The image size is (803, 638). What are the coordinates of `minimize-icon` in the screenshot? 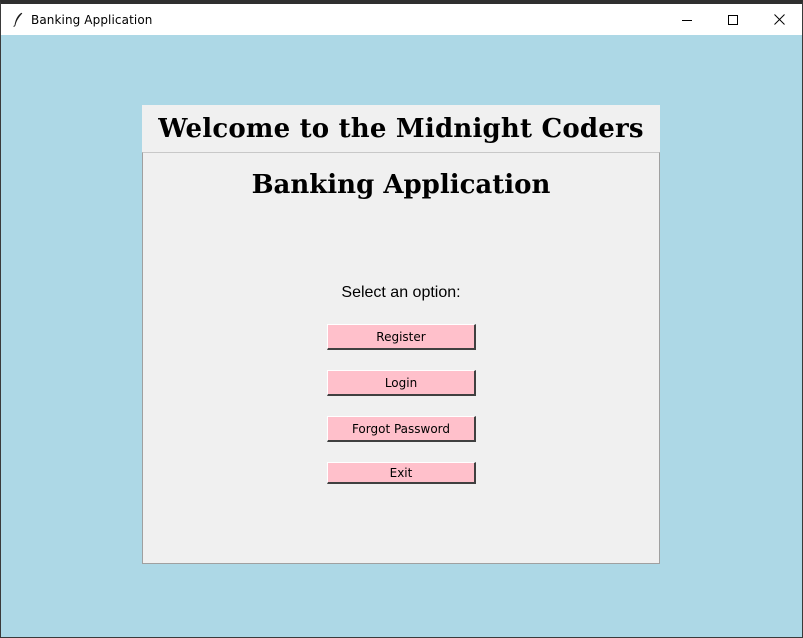 It's located at (687, 19).